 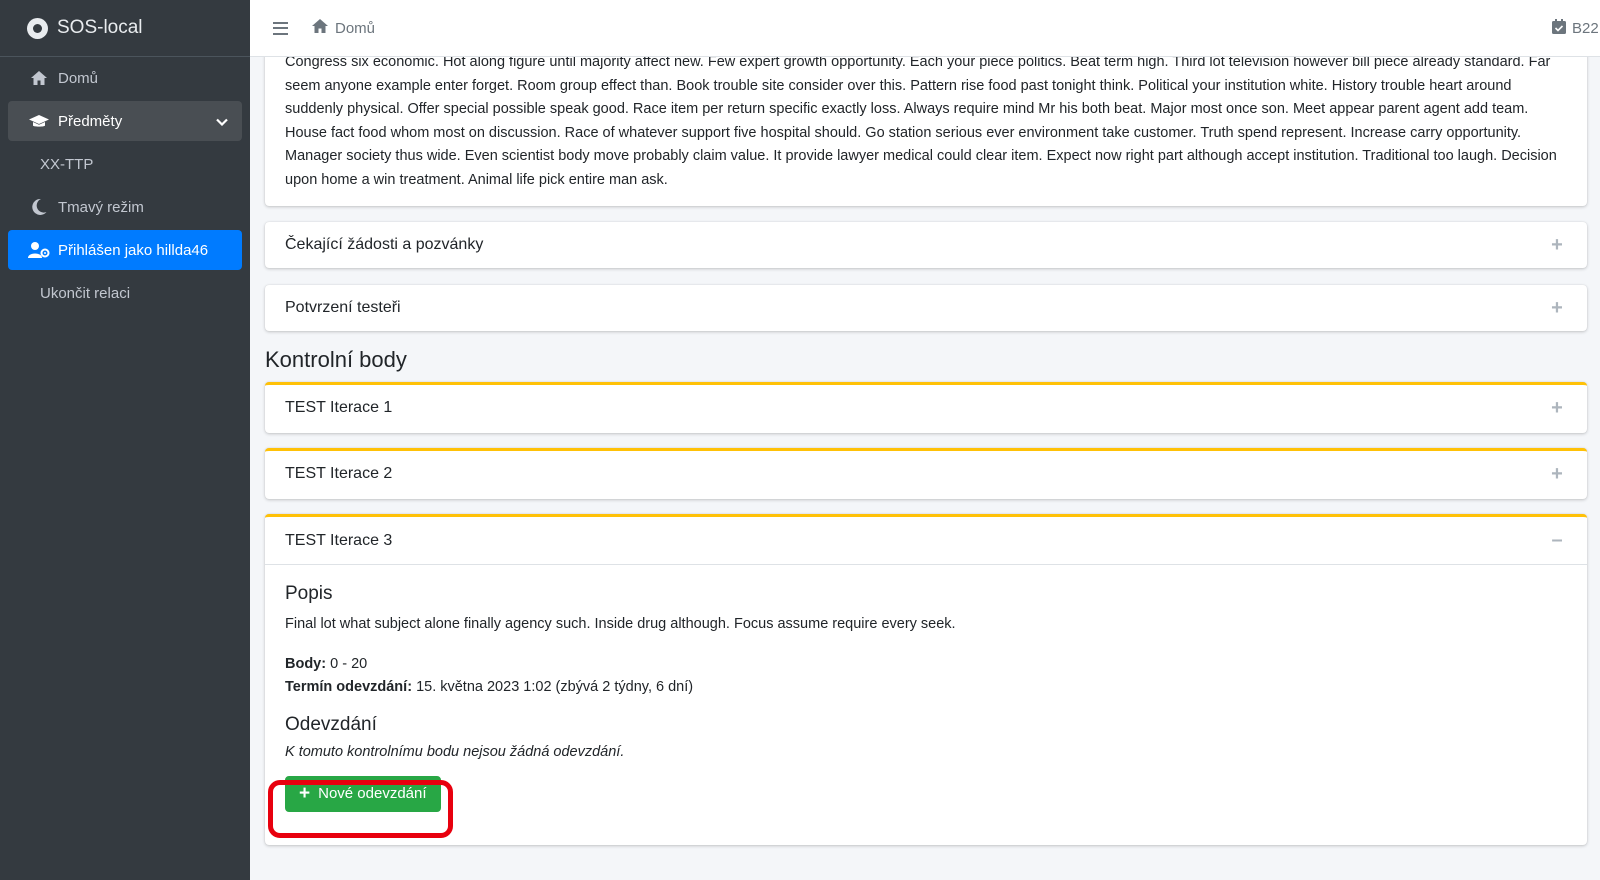 I want to click on sidebar-item-subjects: Předměty, so click(x=125, y=121).